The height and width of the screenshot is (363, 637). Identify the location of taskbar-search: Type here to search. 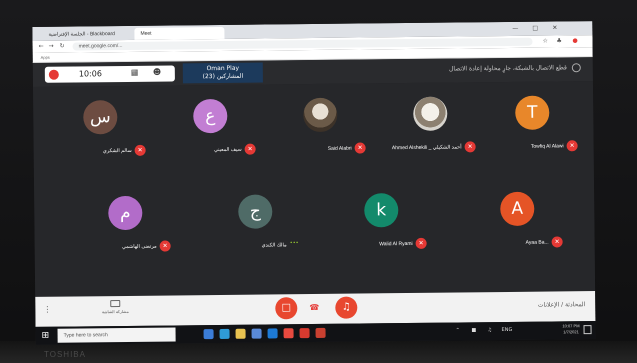
(116, 335).